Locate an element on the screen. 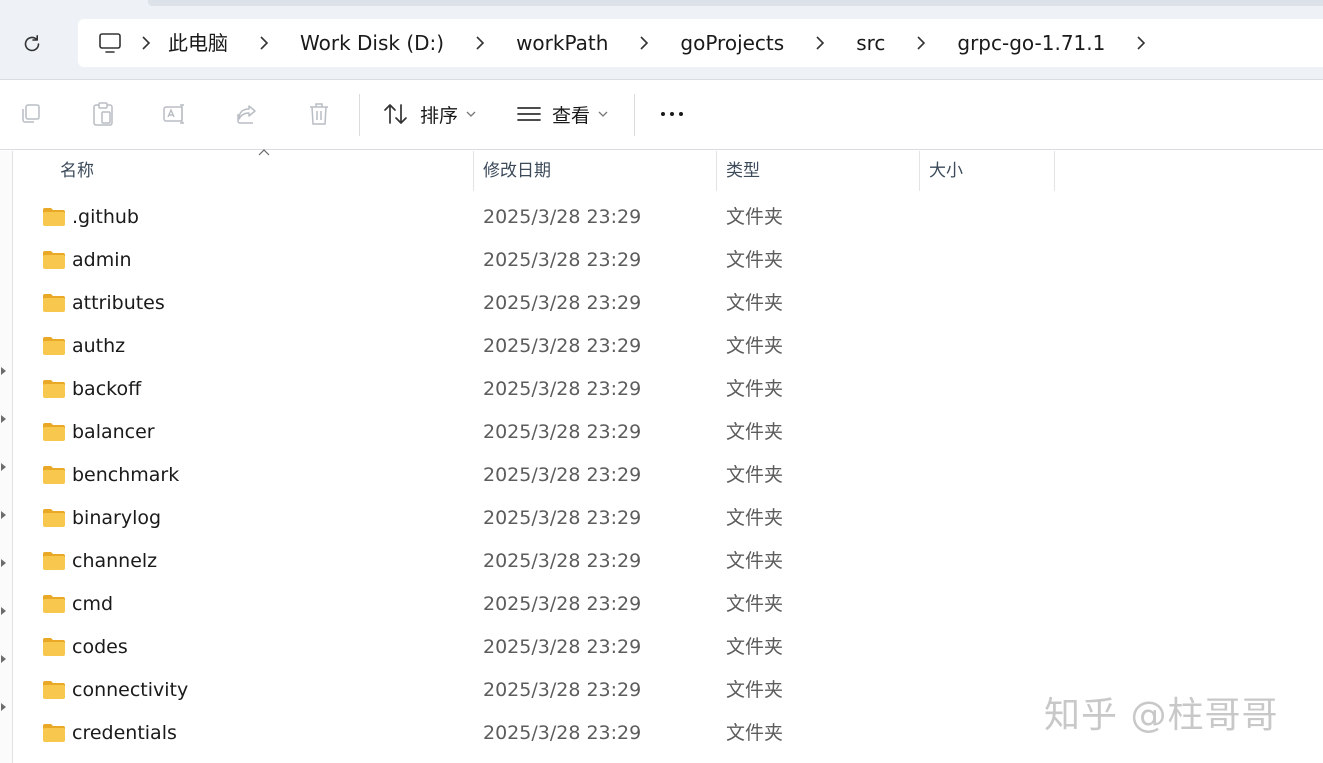  view-button: 查看 is located at coordinates (562, 114).